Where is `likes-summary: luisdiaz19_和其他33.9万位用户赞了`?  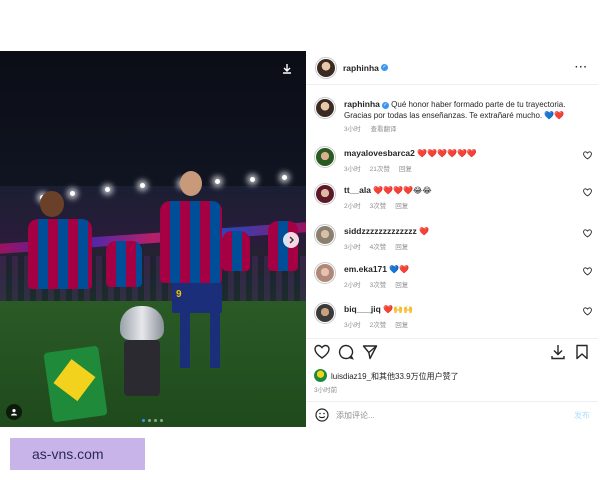 likes-summary: luisdiaz19_和其他33.9万位用户赞了 is located at coordinates (452, 376).